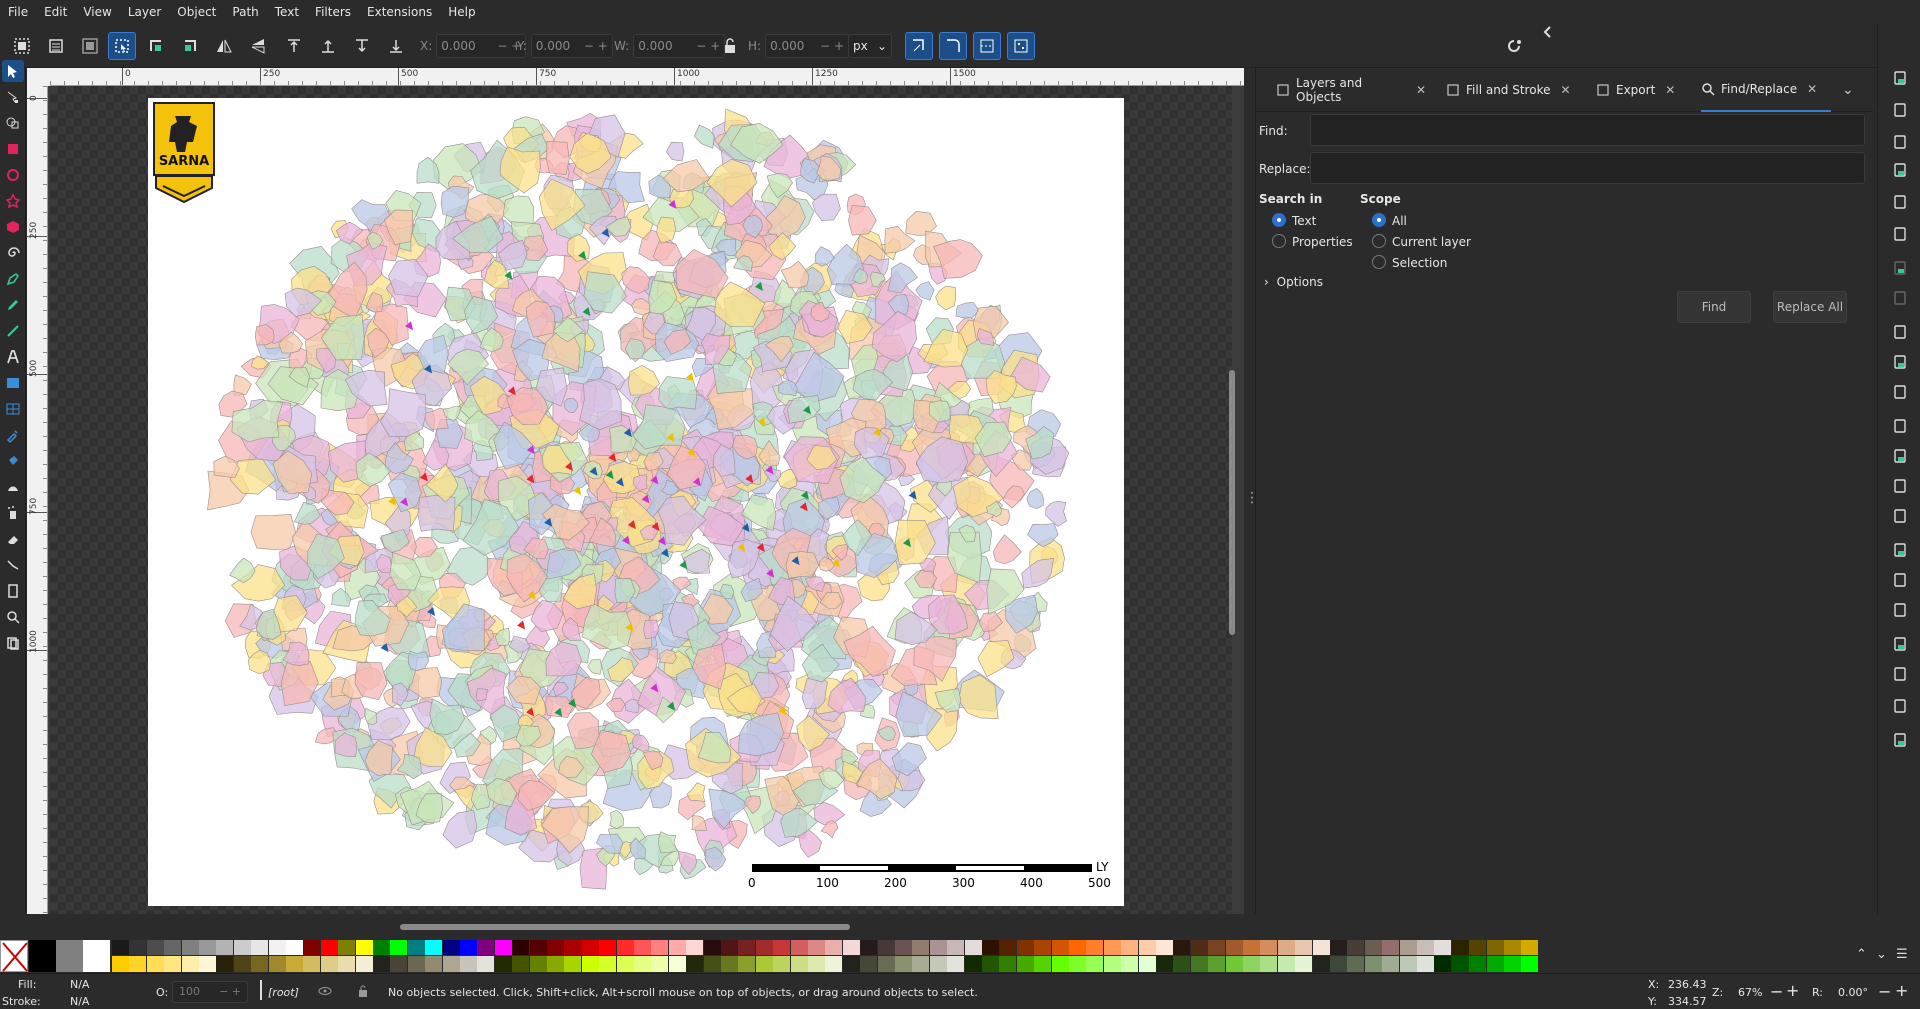 The image size is (1920, 1009). Describe the element at coordinates (396, 46) in the screenshot. I see `lower-to-bottom-icon` at that location.